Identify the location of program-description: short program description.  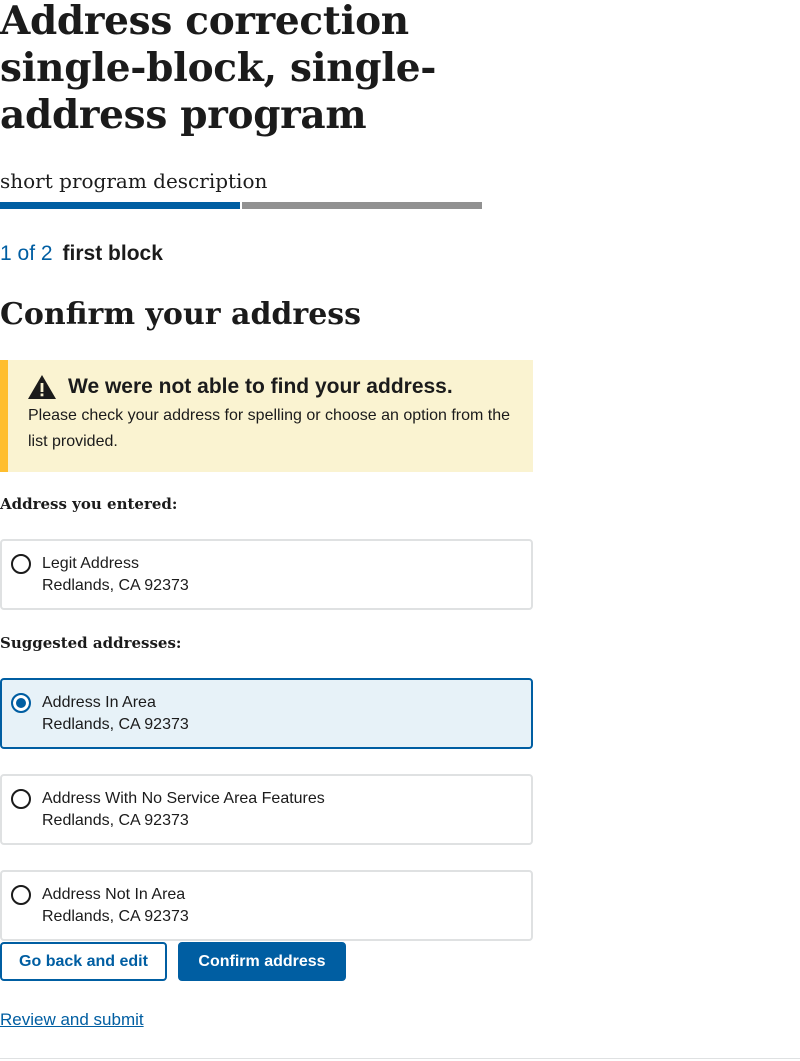
(134, 181).